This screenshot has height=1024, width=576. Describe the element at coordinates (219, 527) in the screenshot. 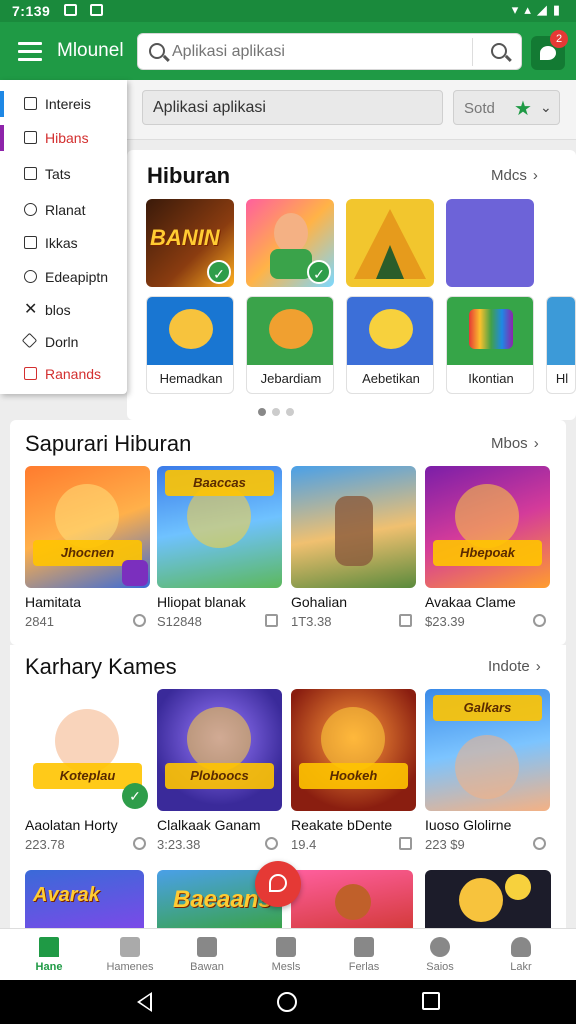

I see `game-thumbnail: Baaccas` at that location.